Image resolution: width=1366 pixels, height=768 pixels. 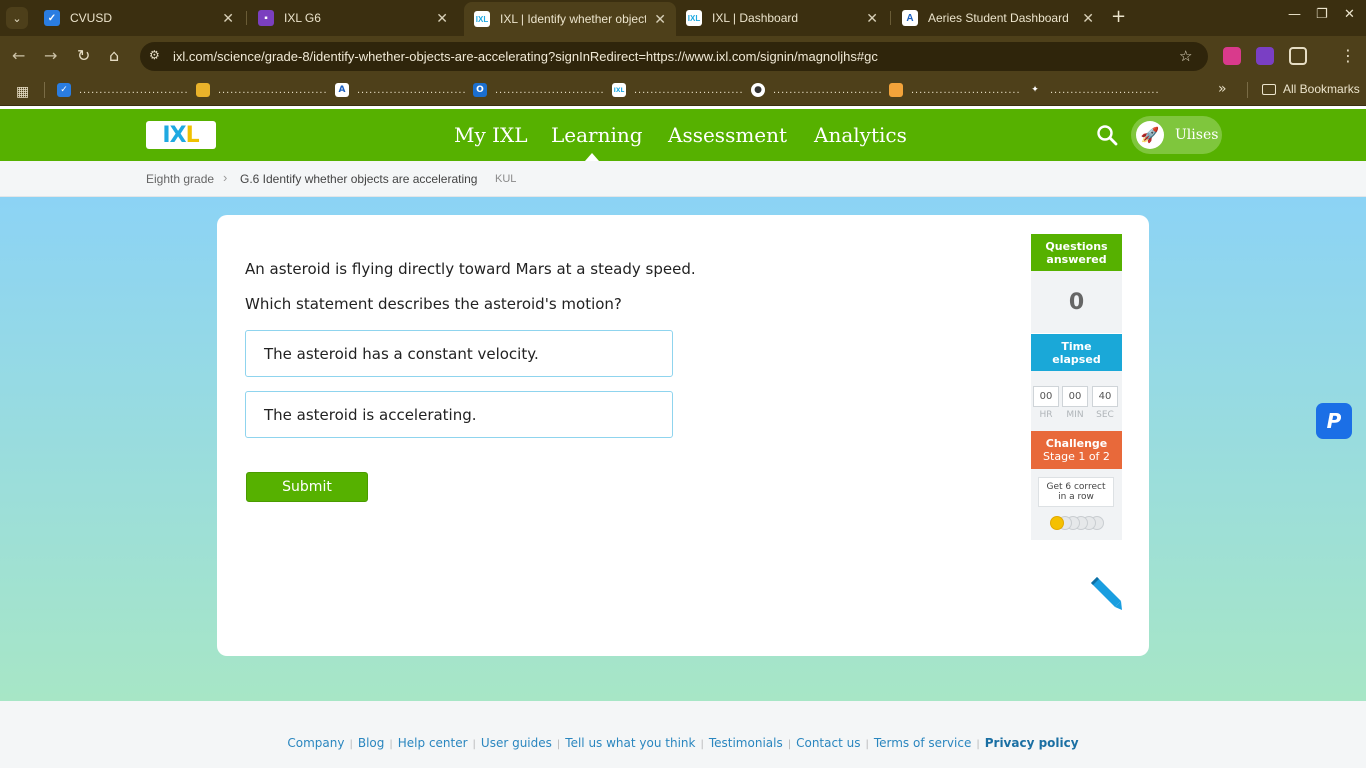 What do you see at coordinates (315, 743) in the screenshot?
I see `footer-link-company: Company` at bounding box center [315, 743].